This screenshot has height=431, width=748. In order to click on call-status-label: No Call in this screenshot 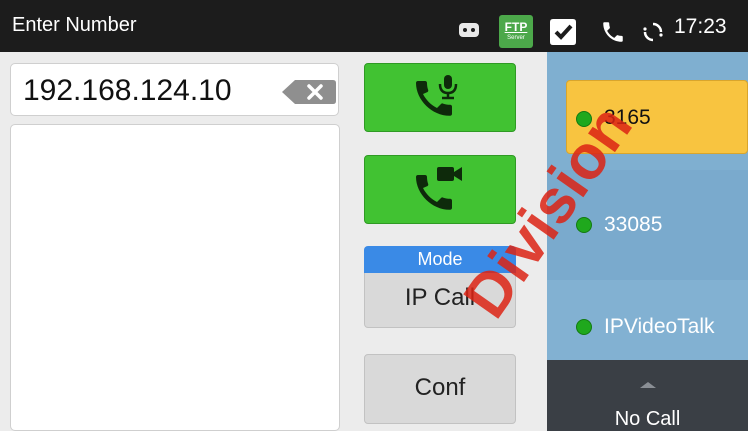, I will do `click(647, 419)`.